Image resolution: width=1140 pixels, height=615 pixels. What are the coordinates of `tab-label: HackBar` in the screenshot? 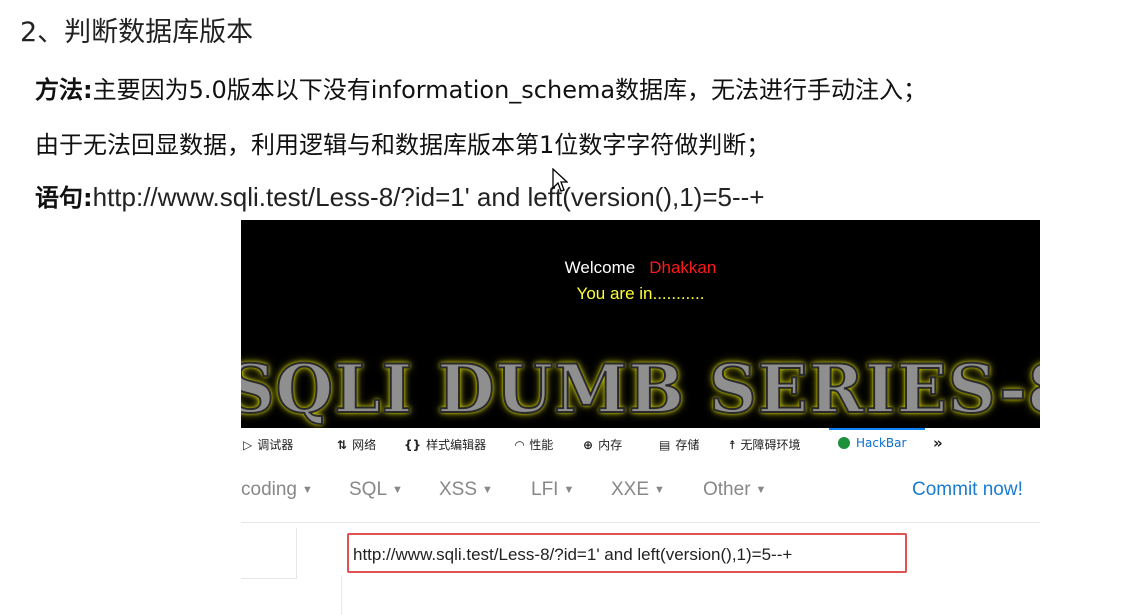 It's located at (881, 443).